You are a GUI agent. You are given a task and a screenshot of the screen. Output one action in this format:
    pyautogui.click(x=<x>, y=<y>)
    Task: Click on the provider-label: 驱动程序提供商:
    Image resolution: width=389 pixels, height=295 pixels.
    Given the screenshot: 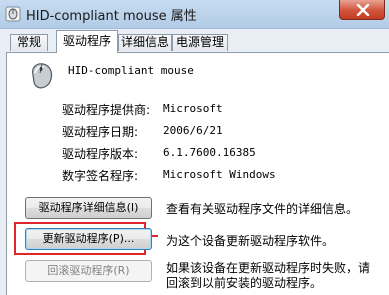 What is the action you would take?
    pyautogui.click(x=106, y=110)
    